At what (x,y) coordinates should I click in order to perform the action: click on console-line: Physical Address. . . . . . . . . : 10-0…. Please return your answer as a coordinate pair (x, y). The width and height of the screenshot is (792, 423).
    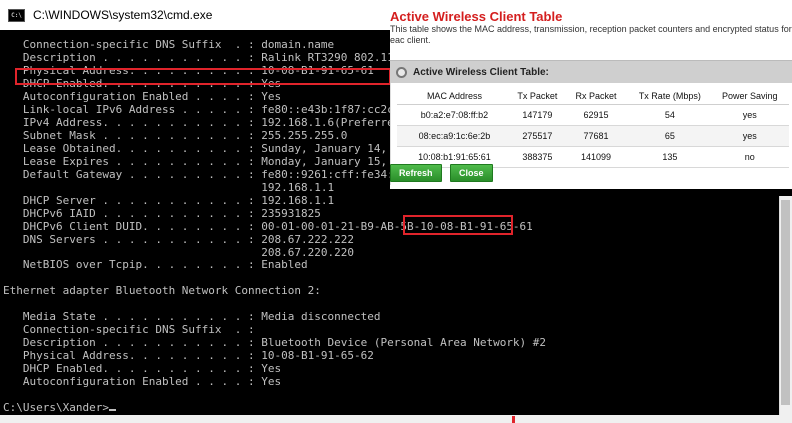
    Looking at the image, I should click on (188, 356).